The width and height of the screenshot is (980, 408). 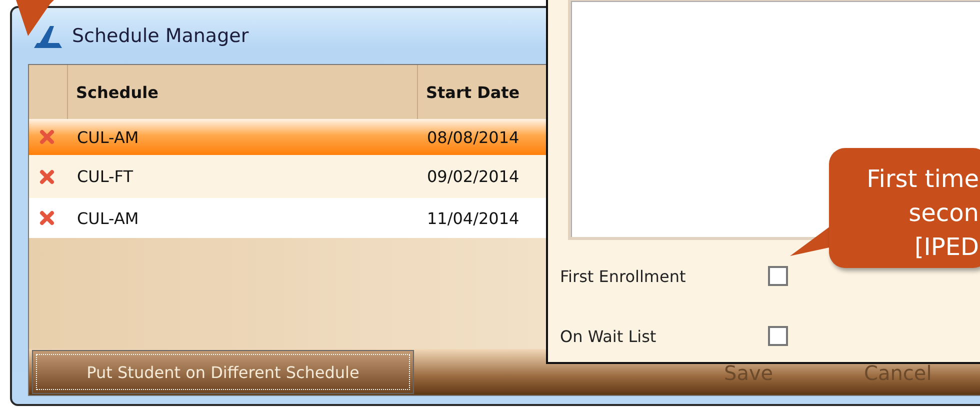 What do you see at coordinates (223, 372) in the screenshot?
I see `change-schedule-button: Put Student on Different Schedule` at bounding box center [223, 372].